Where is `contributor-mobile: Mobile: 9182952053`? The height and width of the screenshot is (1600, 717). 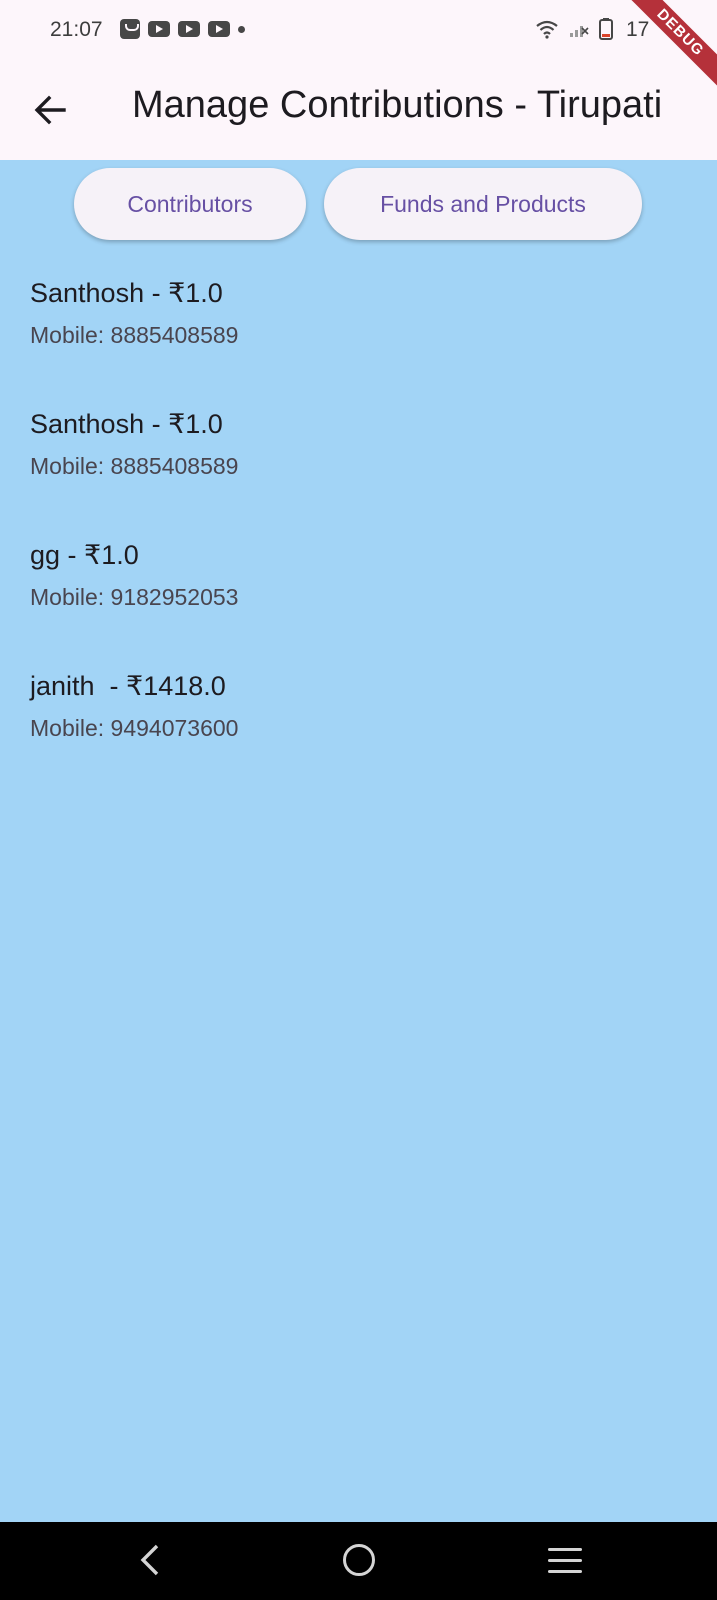
contributor-mobile: Mobile: 9182952053 is located at coordinates (134, 597).